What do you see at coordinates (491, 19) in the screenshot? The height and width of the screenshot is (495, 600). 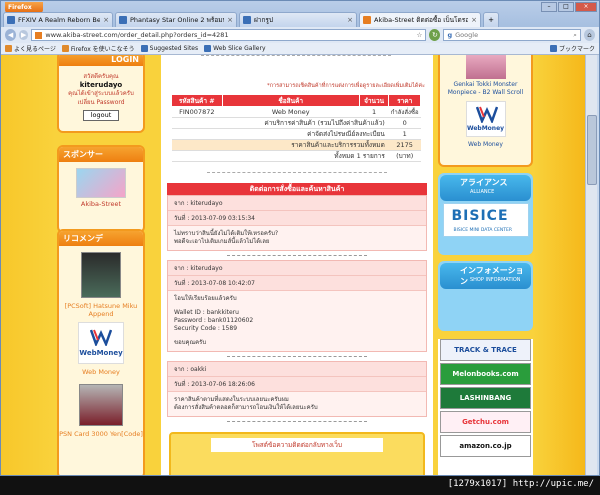 I see `new-tab-button: +` at bounding box center [491, 19].